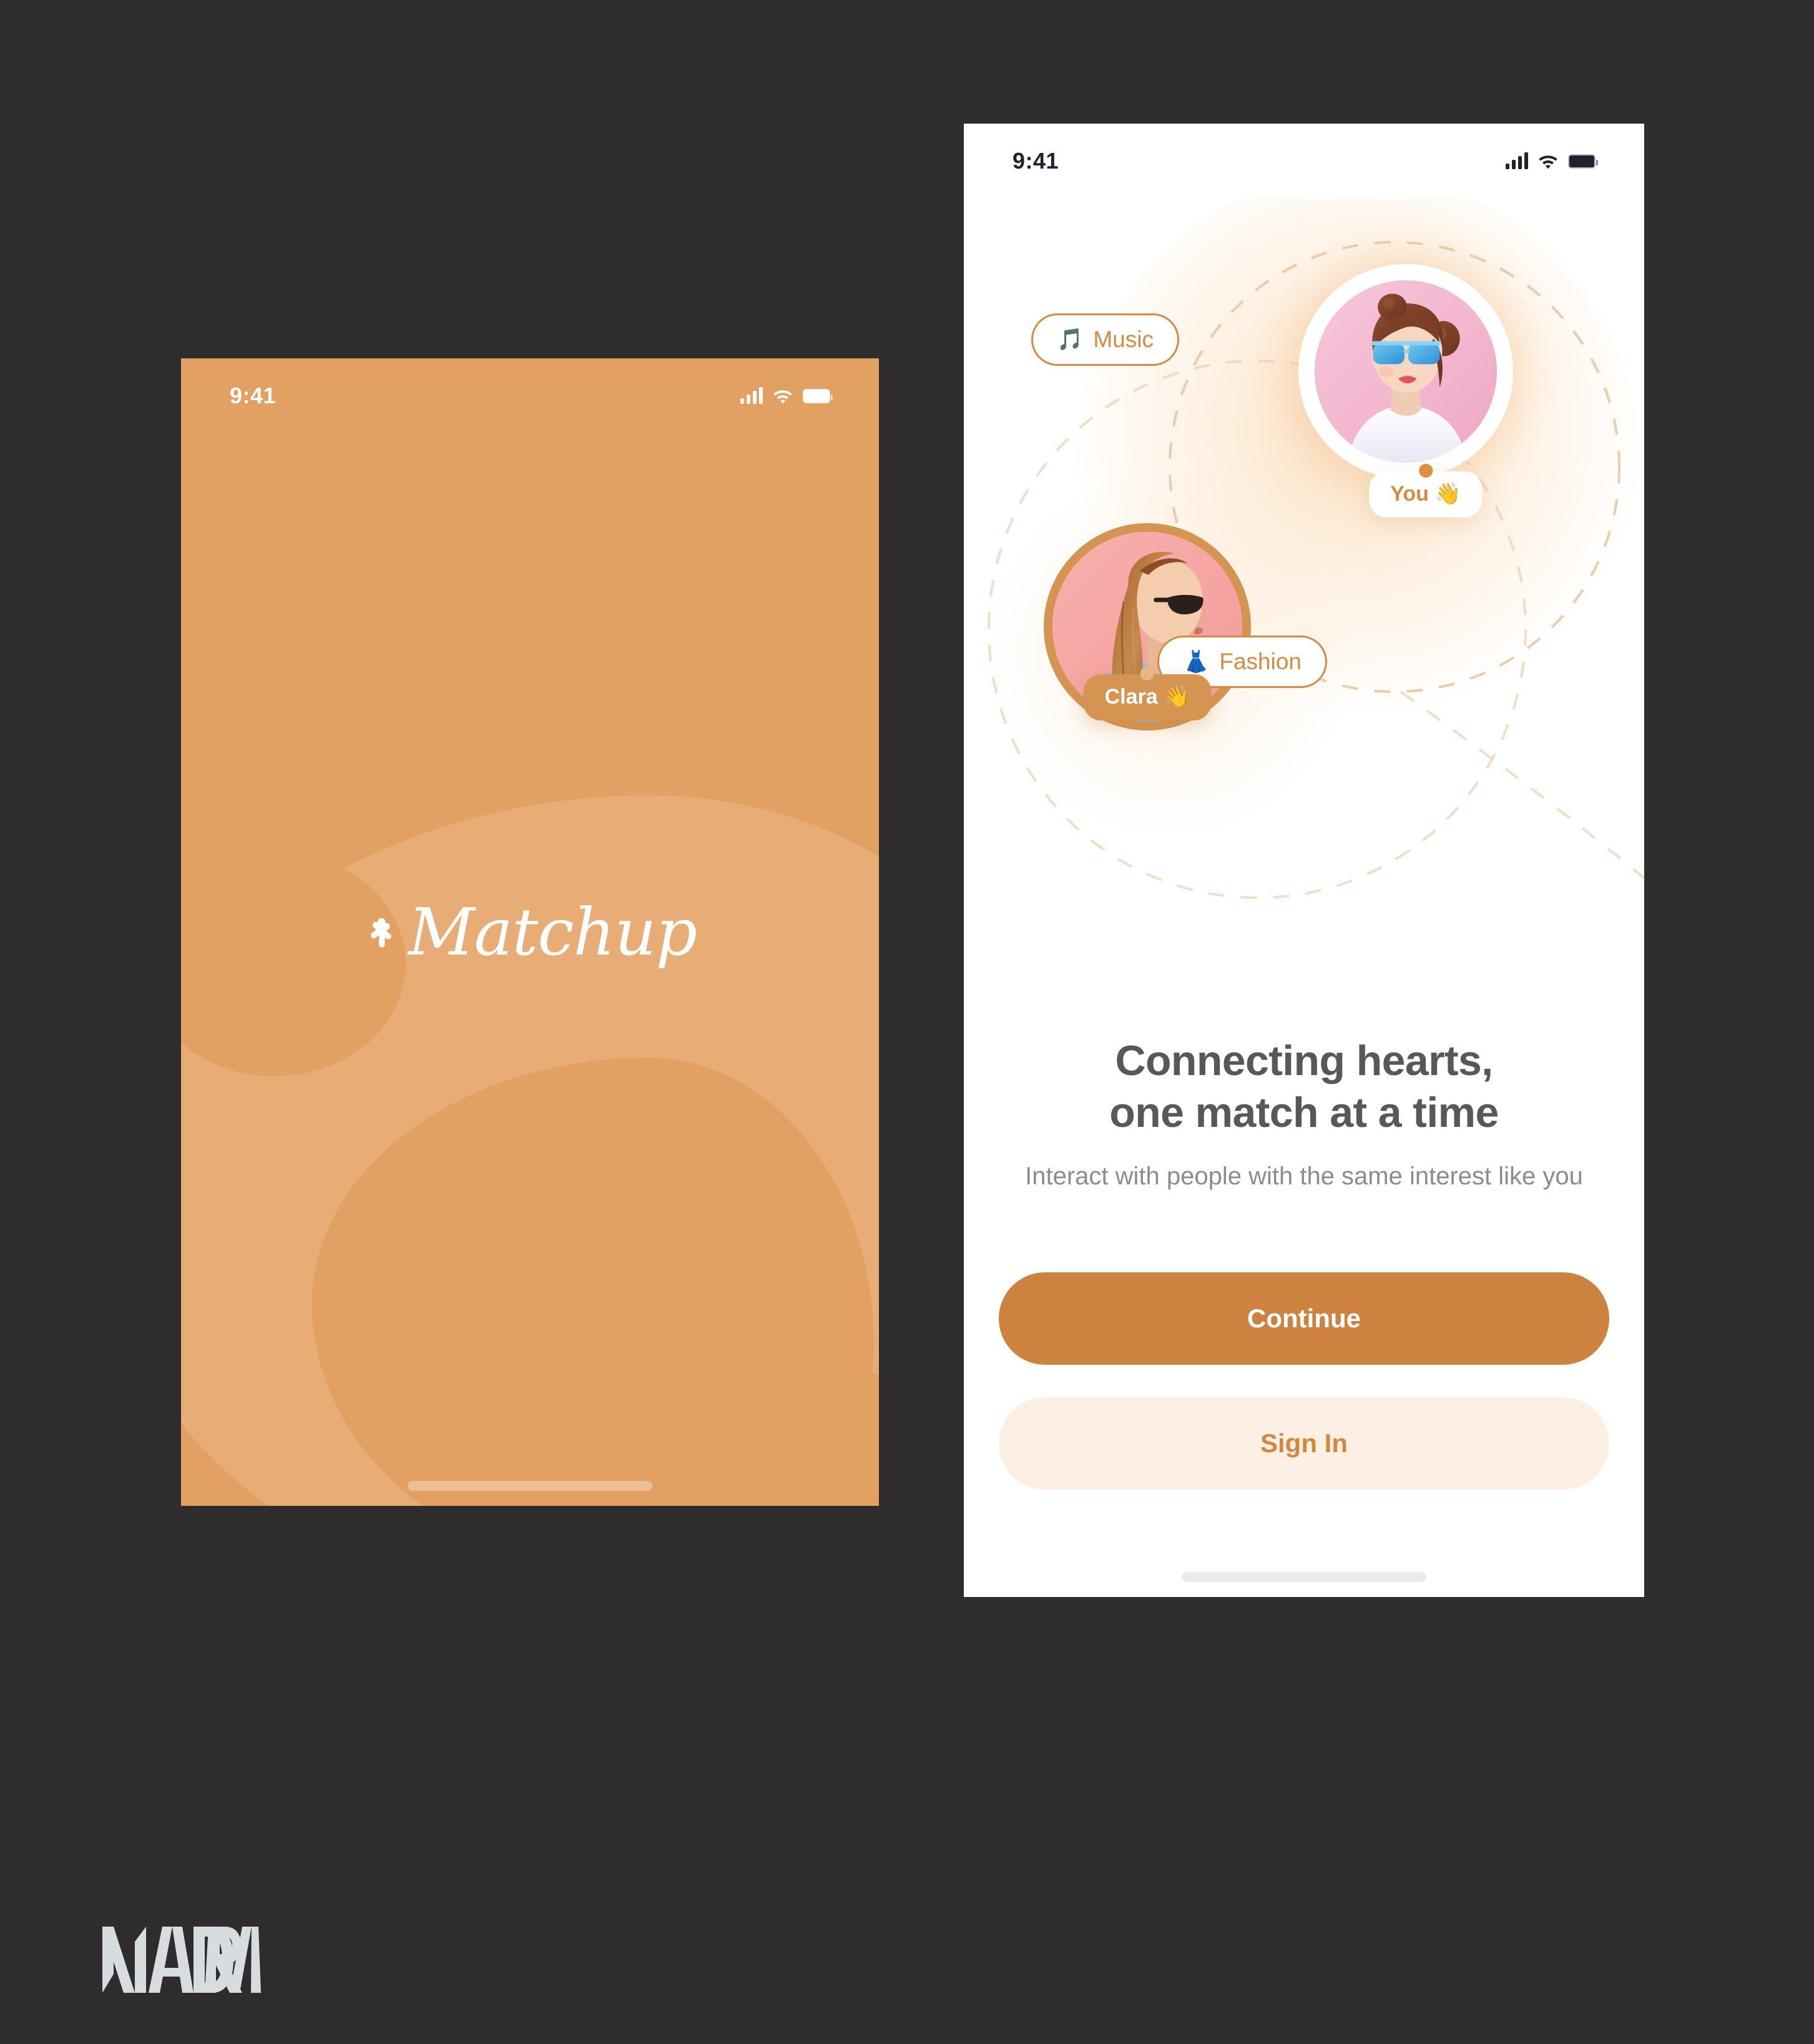 The height and width of the screenshot is (2044, 1814). I want to click on heart-bird-logo-icon, so click(381, 933).